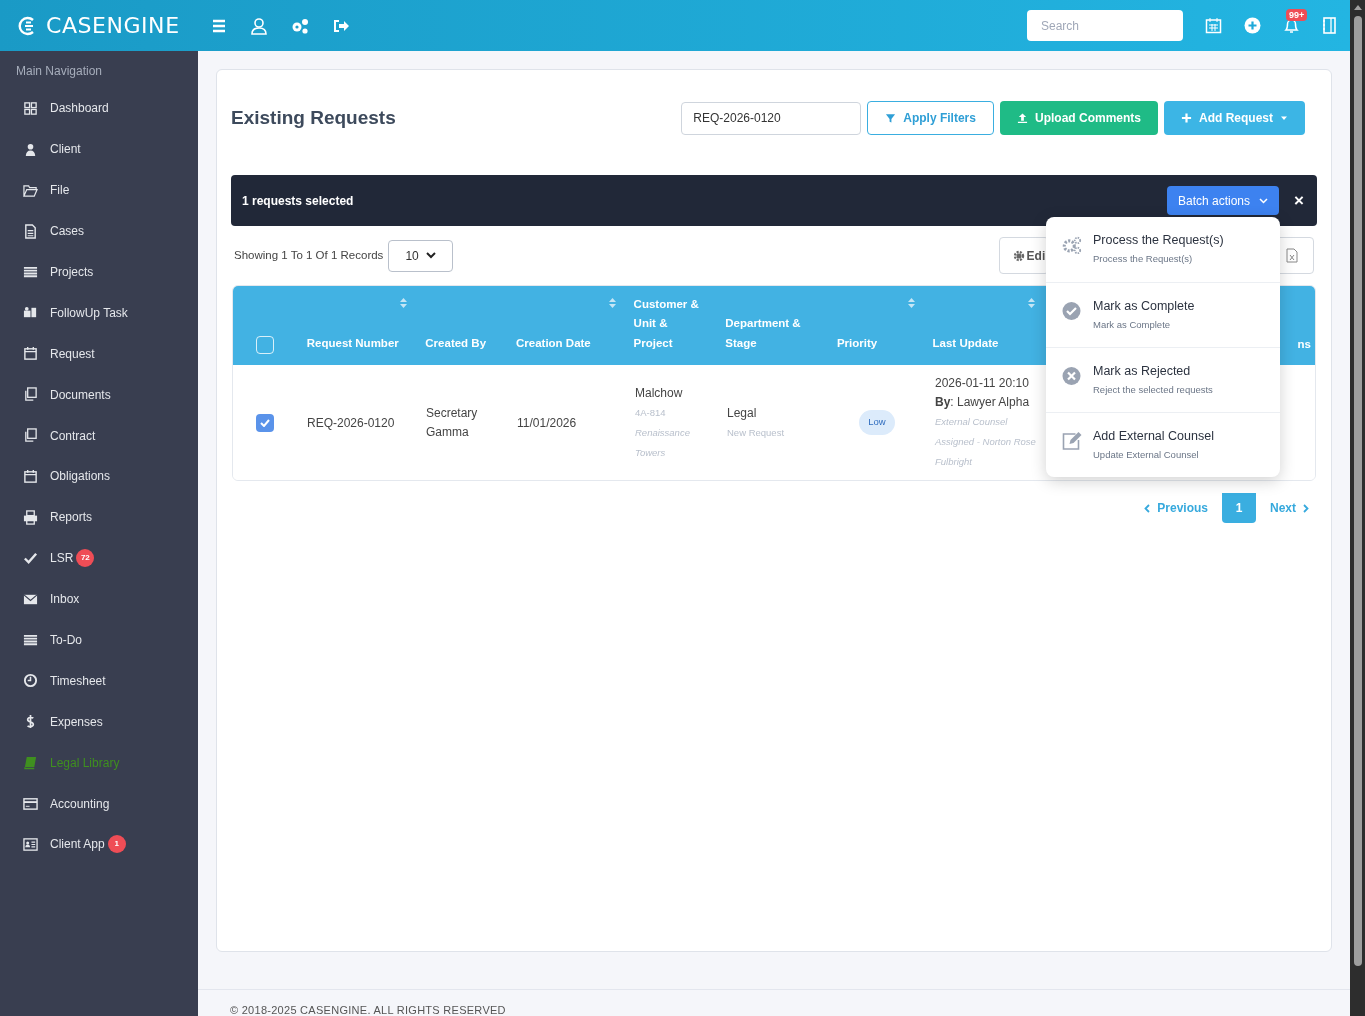 The height and width of the screenshot is (1016, 1365). Describe the element at coordinates (1299, 200) in the screenshot. I see `close-button: ×` at that location.